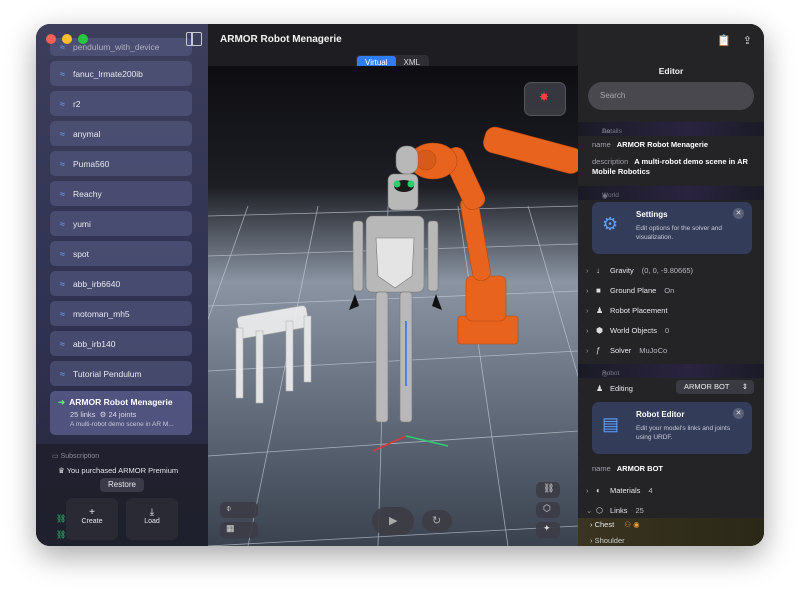 This screenshot has width=800, height=595. What do you see at coordinates (121, 373) in the screenshot?
I see `list-item: ≈ Tutorial Pendulum` at bounding box center [121, 373].